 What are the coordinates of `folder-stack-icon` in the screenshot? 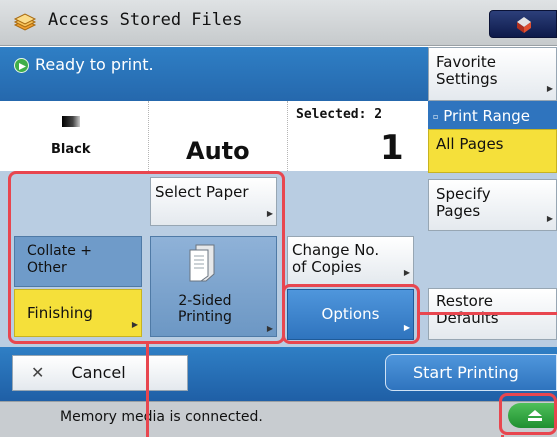 It's located at (25, 23).